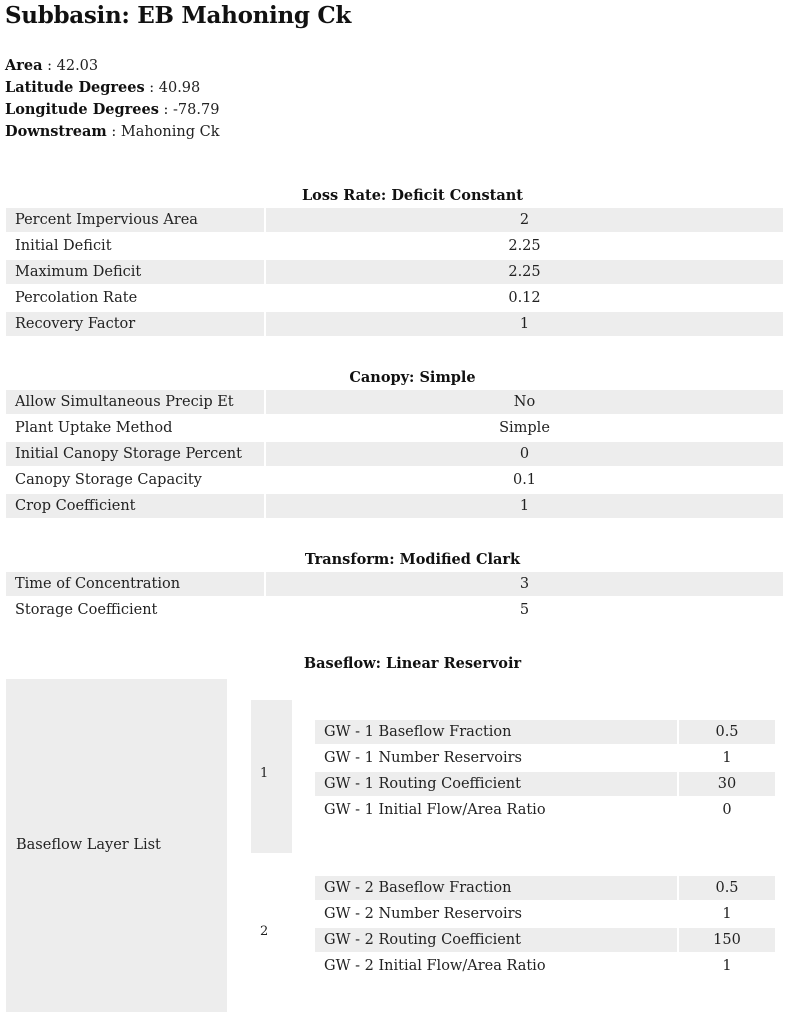  What do you see at coordinates (135, 324) in the screenshot?
I see `param-label: Recovery Factor` at bounding box center [135, 324].